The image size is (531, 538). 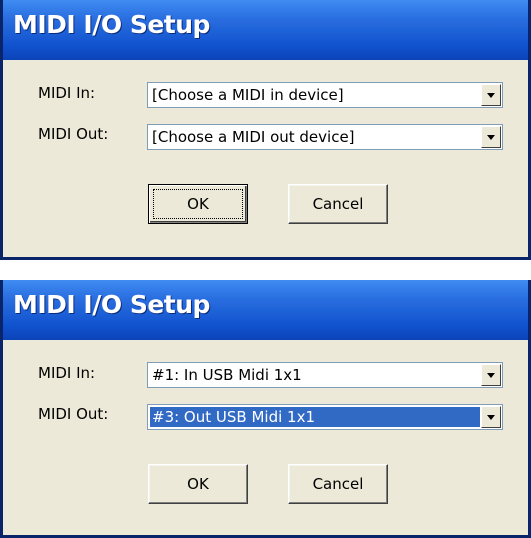 I want to click on focus-rectangle, so click(x=198, y=204).